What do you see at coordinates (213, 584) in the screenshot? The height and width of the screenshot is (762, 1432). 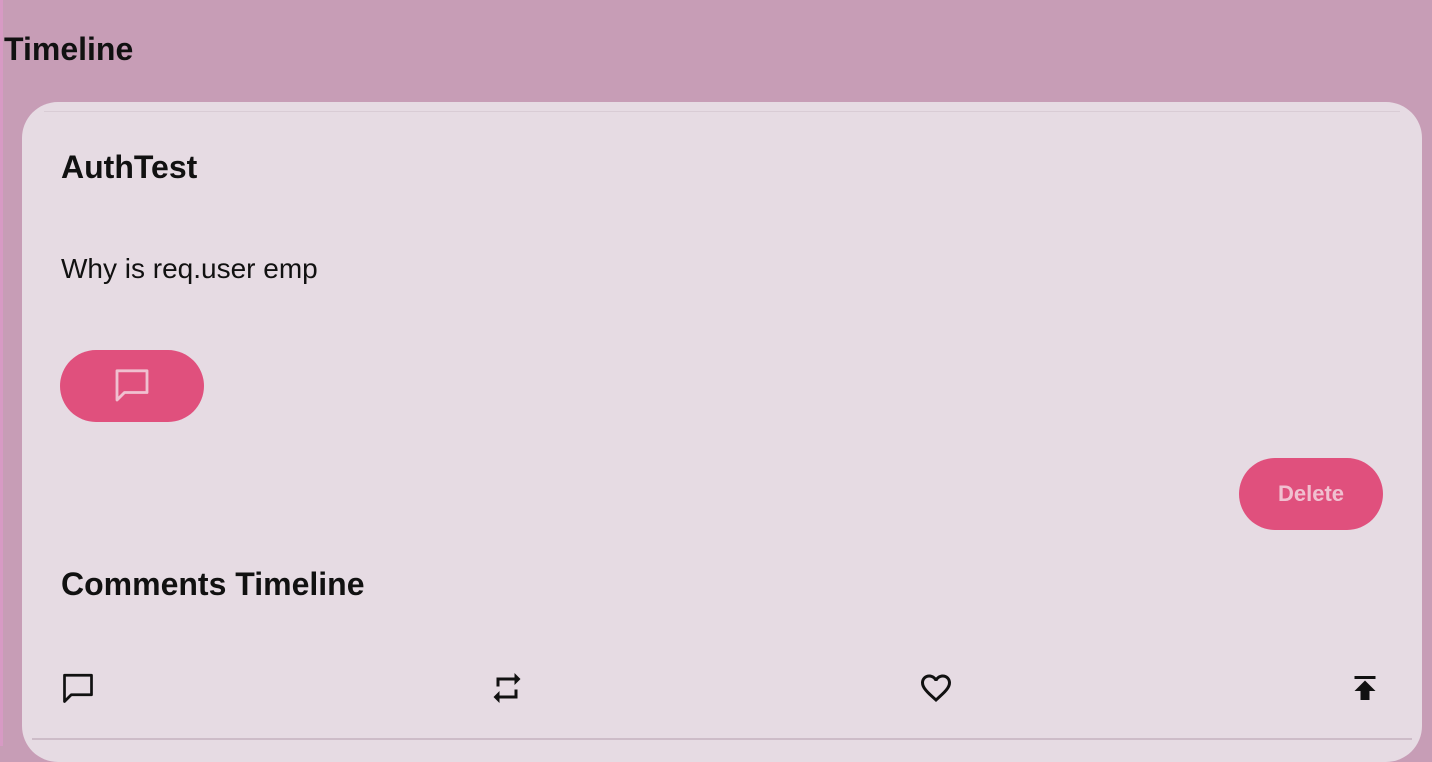 I see `comments-timeline-title: Comments Timeline` at bounding box center [213, 584].